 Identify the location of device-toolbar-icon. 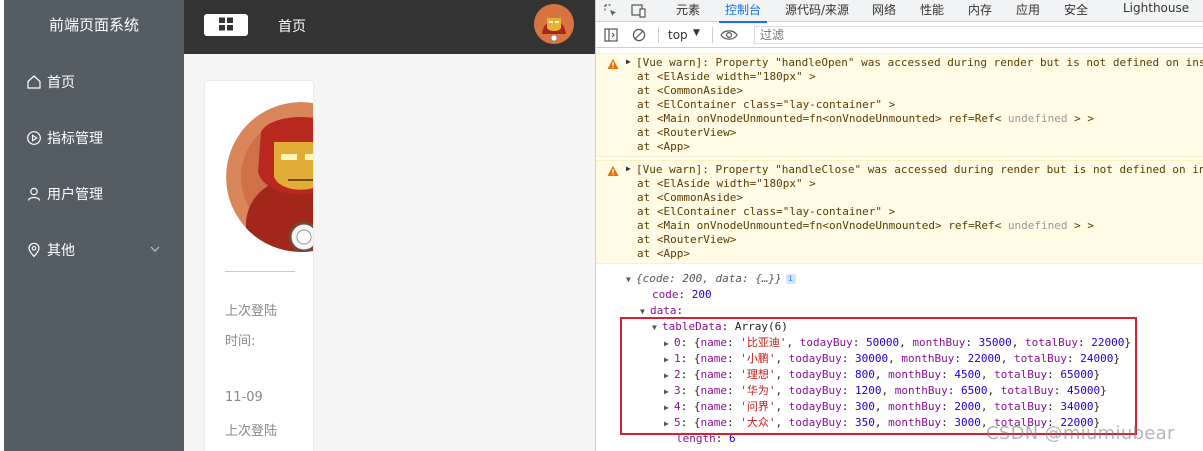
(639, 11).